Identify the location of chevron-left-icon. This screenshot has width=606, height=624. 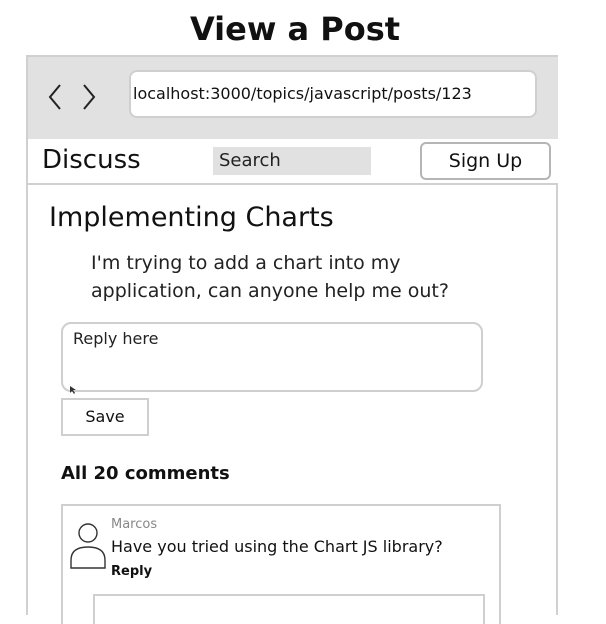
(54, 97).